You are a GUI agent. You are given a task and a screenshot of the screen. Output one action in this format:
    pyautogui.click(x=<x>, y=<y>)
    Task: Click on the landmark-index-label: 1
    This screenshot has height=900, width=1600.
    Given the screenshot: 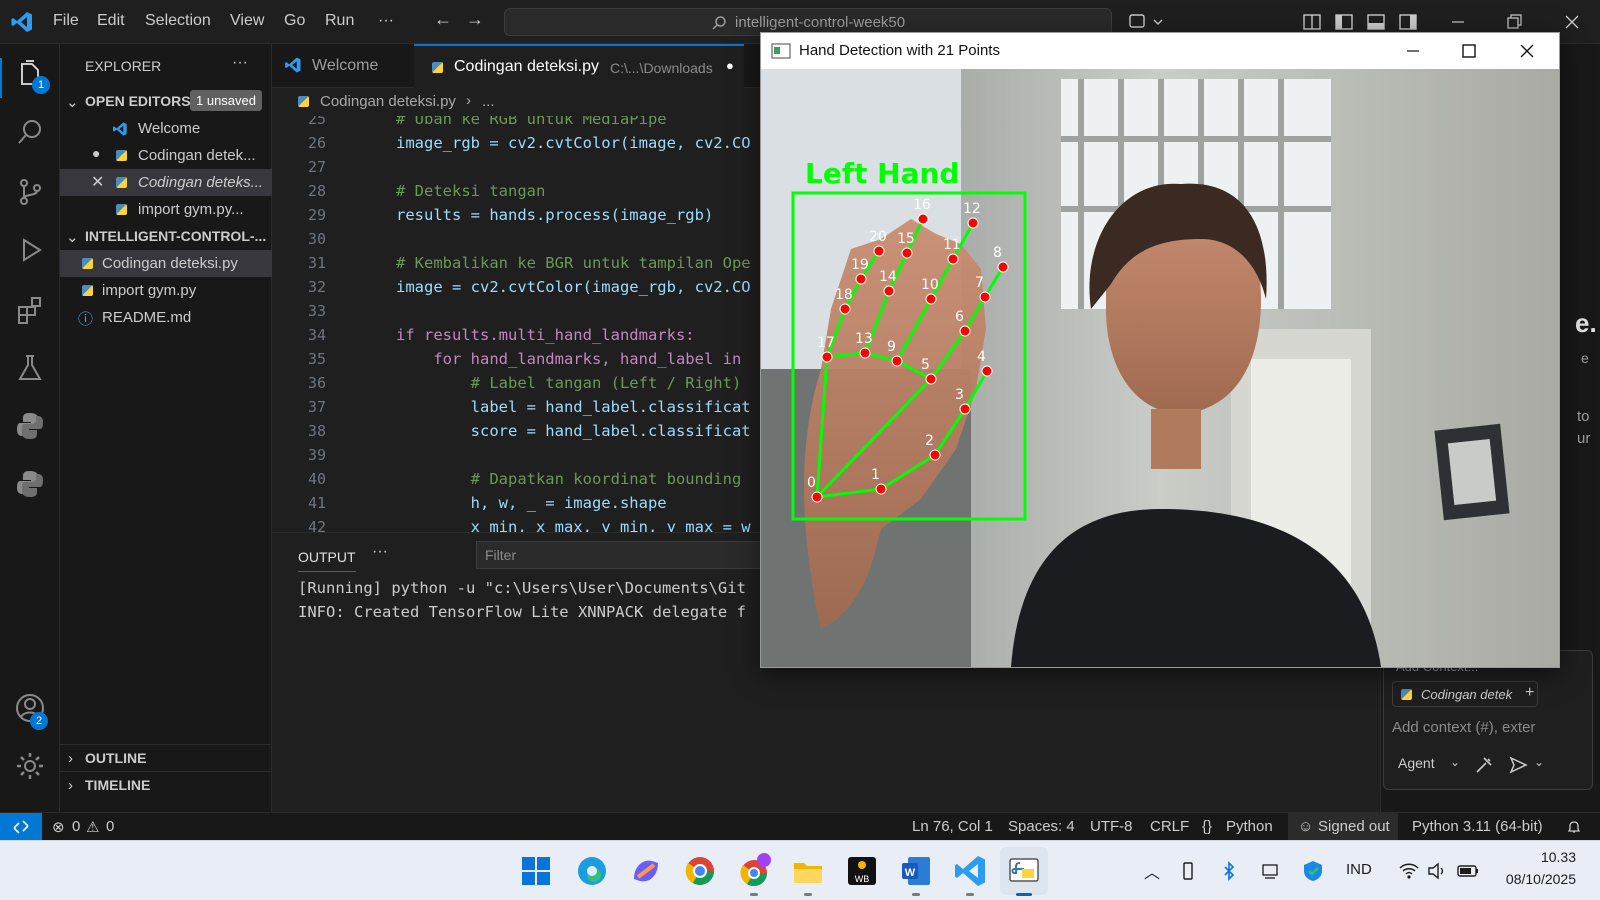 What is the action you would take?
    pyautogui.click(x=875, y=475)
    